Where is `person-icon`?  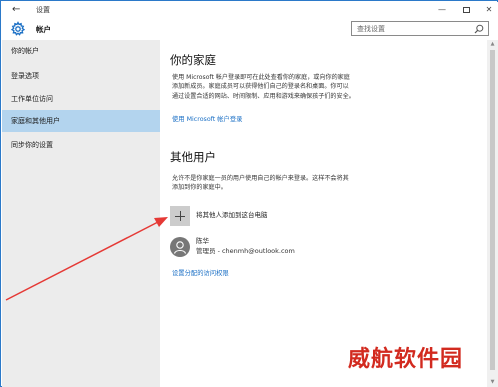 person-icon is located at coordinates (180, 247).